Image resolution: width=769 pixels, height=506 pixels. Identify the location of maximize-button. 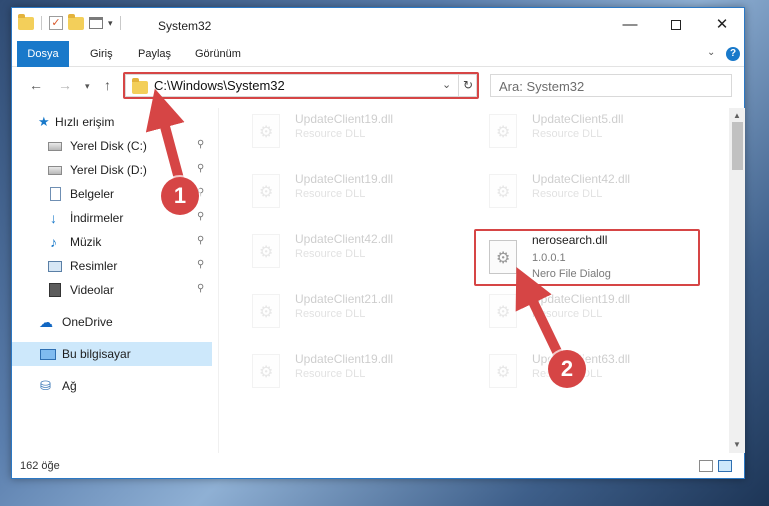
(676, 24).